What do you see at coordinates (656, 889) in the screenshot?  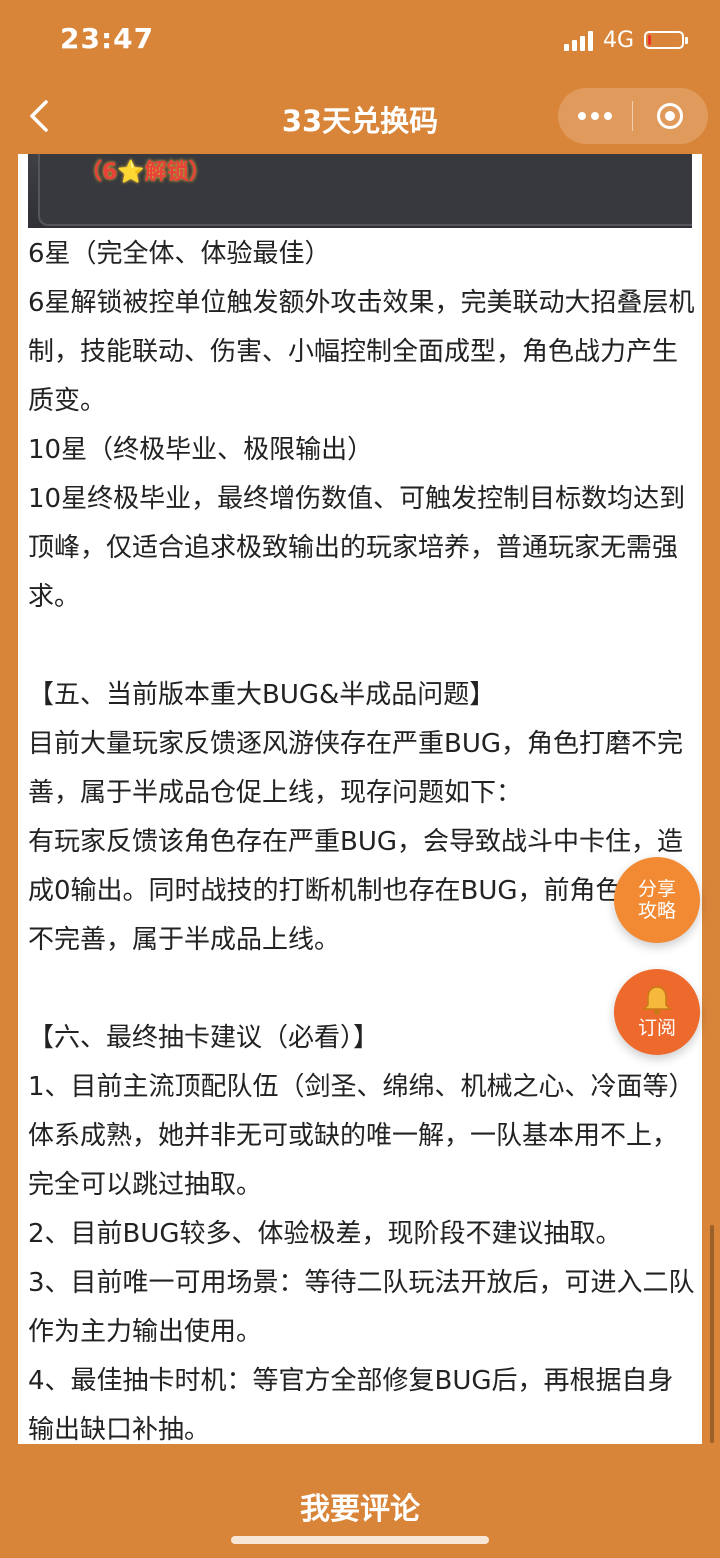 I see `share-label-line1: 分享` at bounding box center [656, 889].